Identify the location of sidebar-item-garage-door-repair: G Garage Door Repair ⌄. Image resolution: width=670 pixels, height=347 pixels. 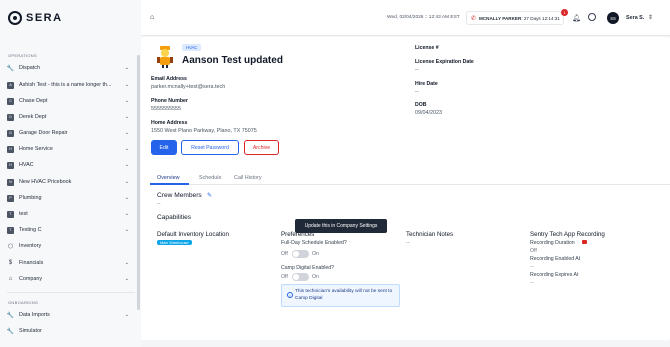
(68, 133).